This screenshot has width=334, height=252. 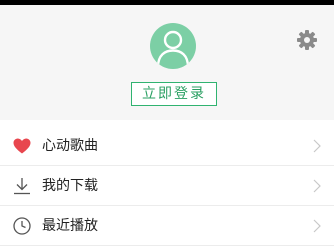 I want to click on menu-item-label: 最近播放, so click(x=70, y=226).